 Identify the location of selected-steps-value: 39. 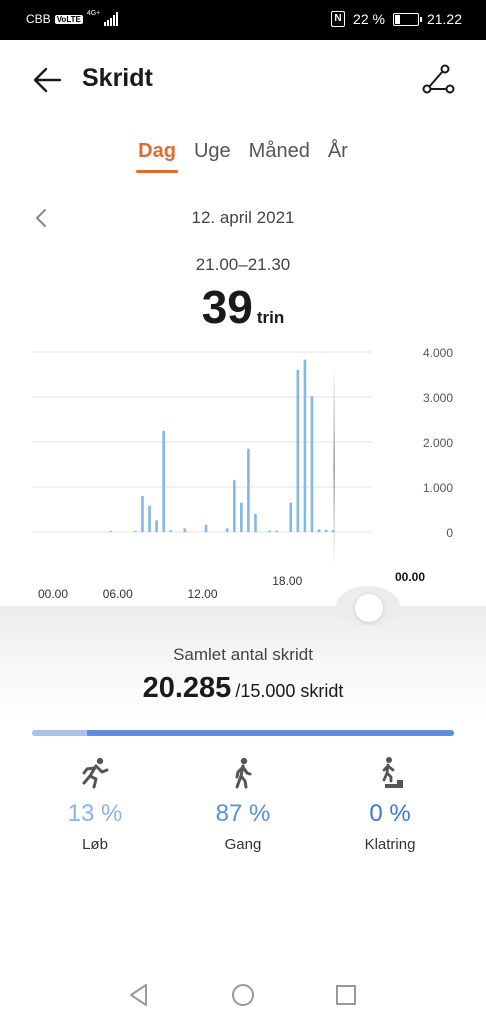
(227, 307).